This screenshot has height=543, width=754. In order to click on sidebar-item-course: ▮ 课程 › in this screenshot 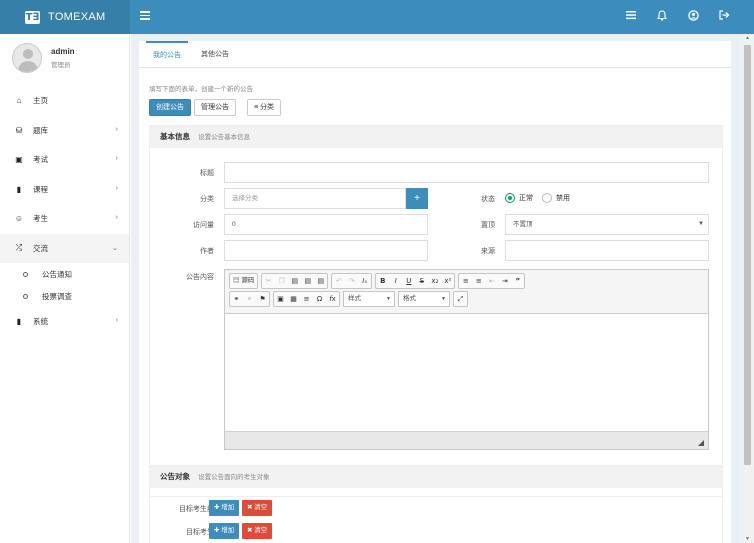, I will do `click(64, 190)`.